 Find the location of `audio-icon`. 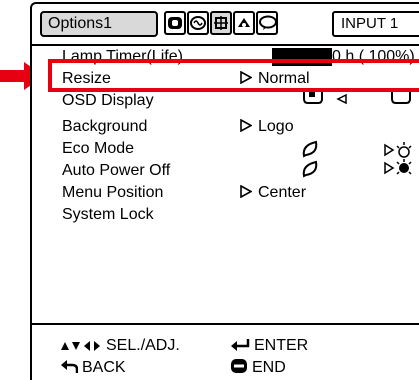

audio-icon is located at coordinates (198, 23).